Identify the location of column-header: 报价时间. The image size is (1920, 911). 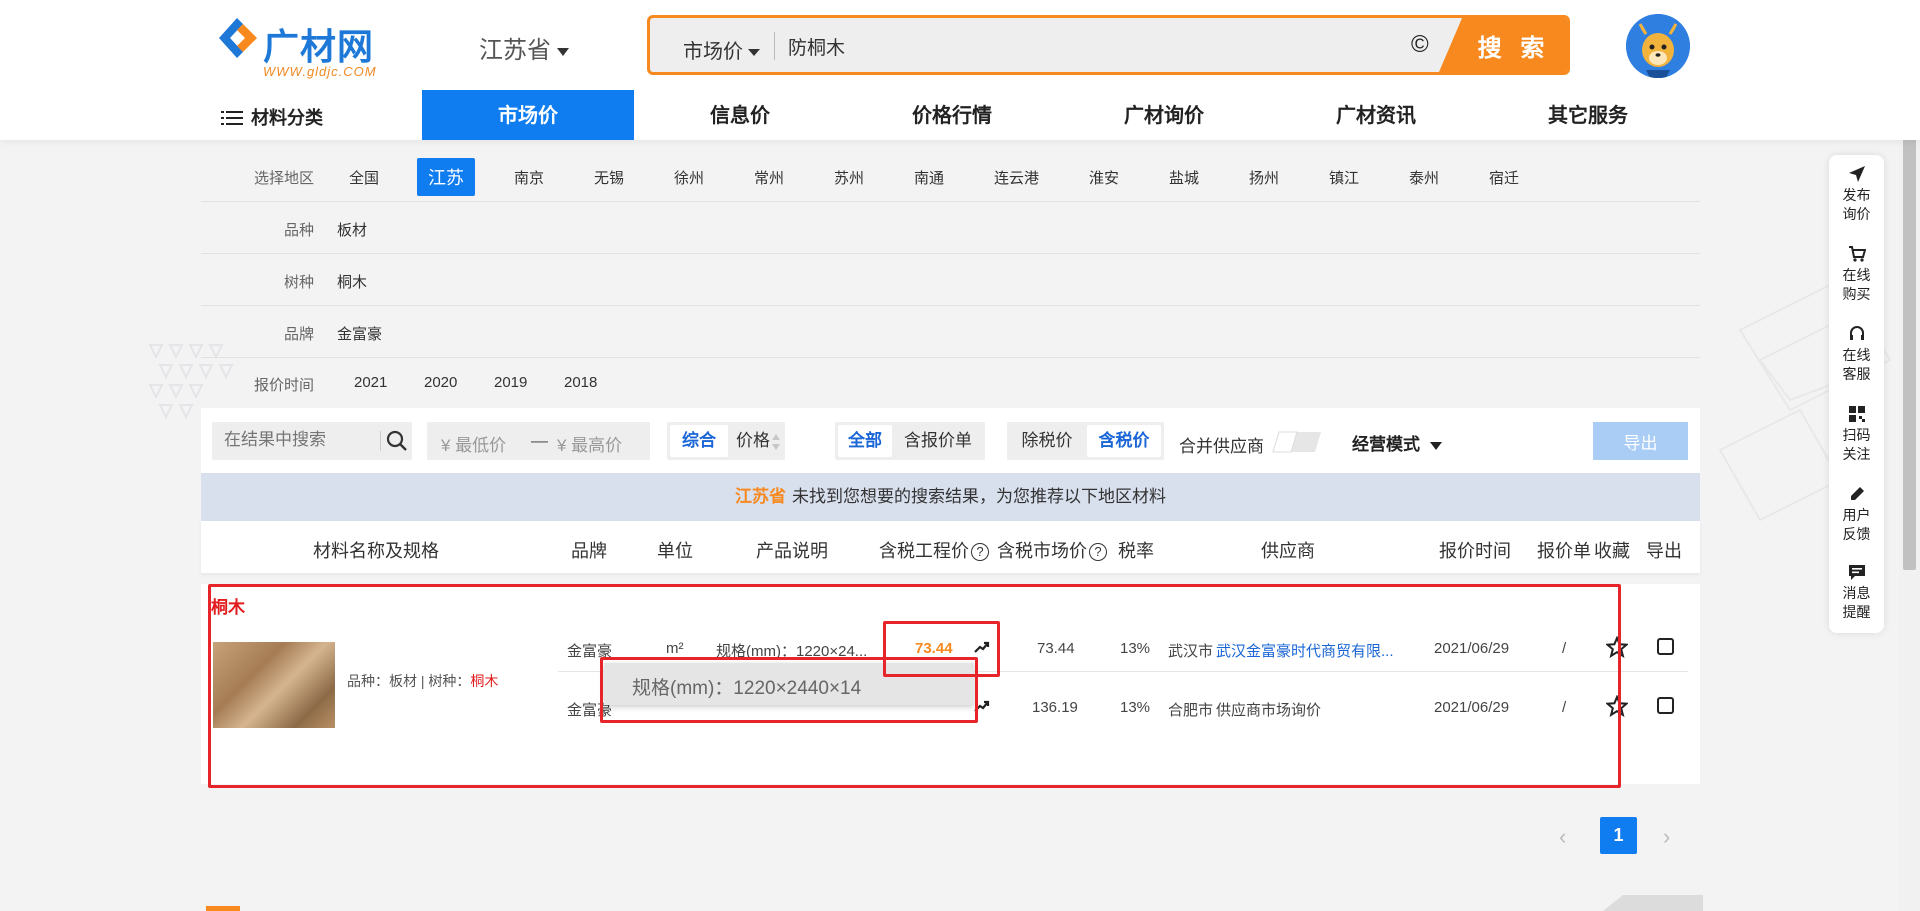
(1475, 551).